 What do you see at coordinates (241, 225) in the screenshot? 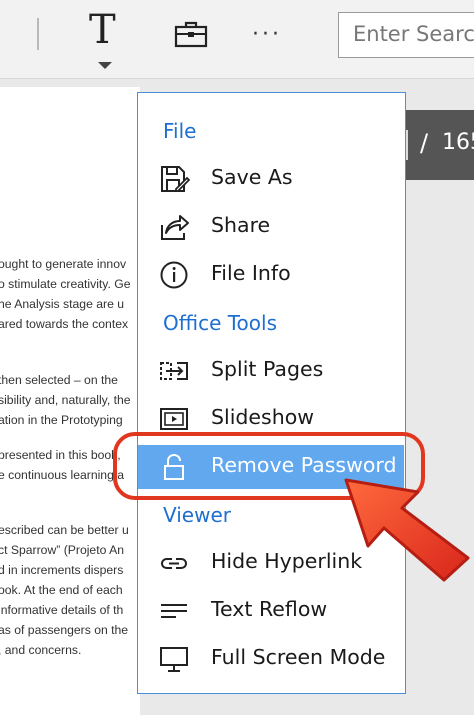
I see `menu-item-label: Share` at bounding box center [241, 225].